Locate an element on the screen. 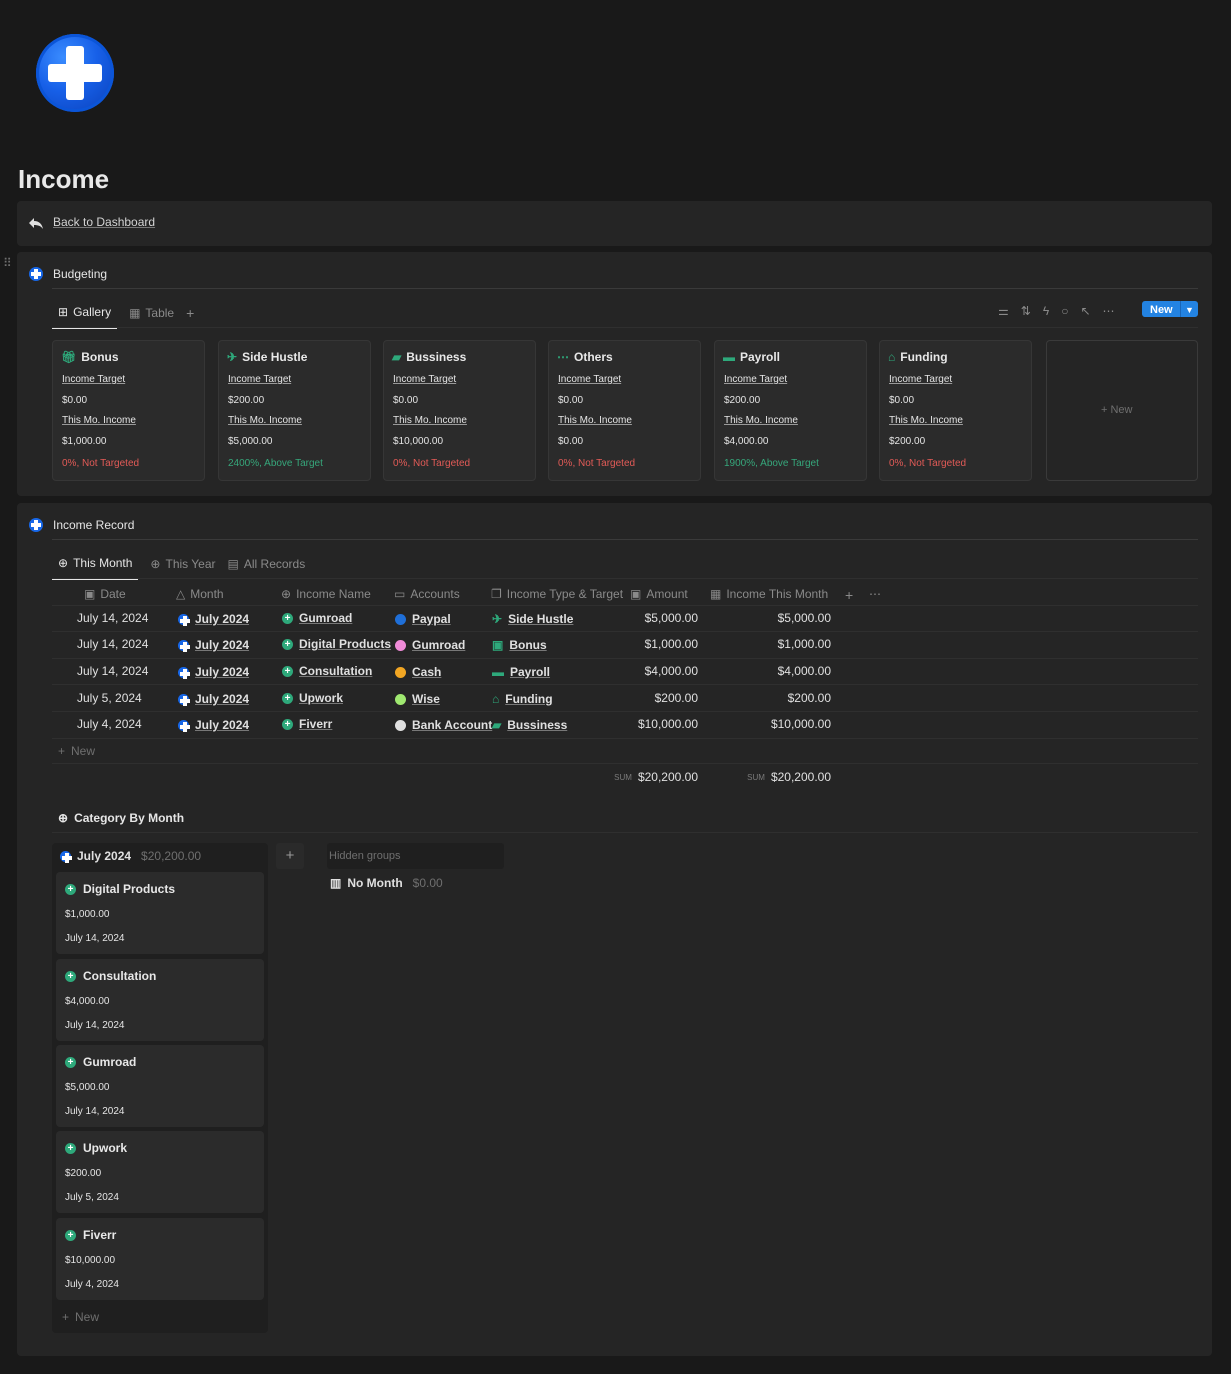  briefcase-icon: ▰ is located at coordinates (397, 357).